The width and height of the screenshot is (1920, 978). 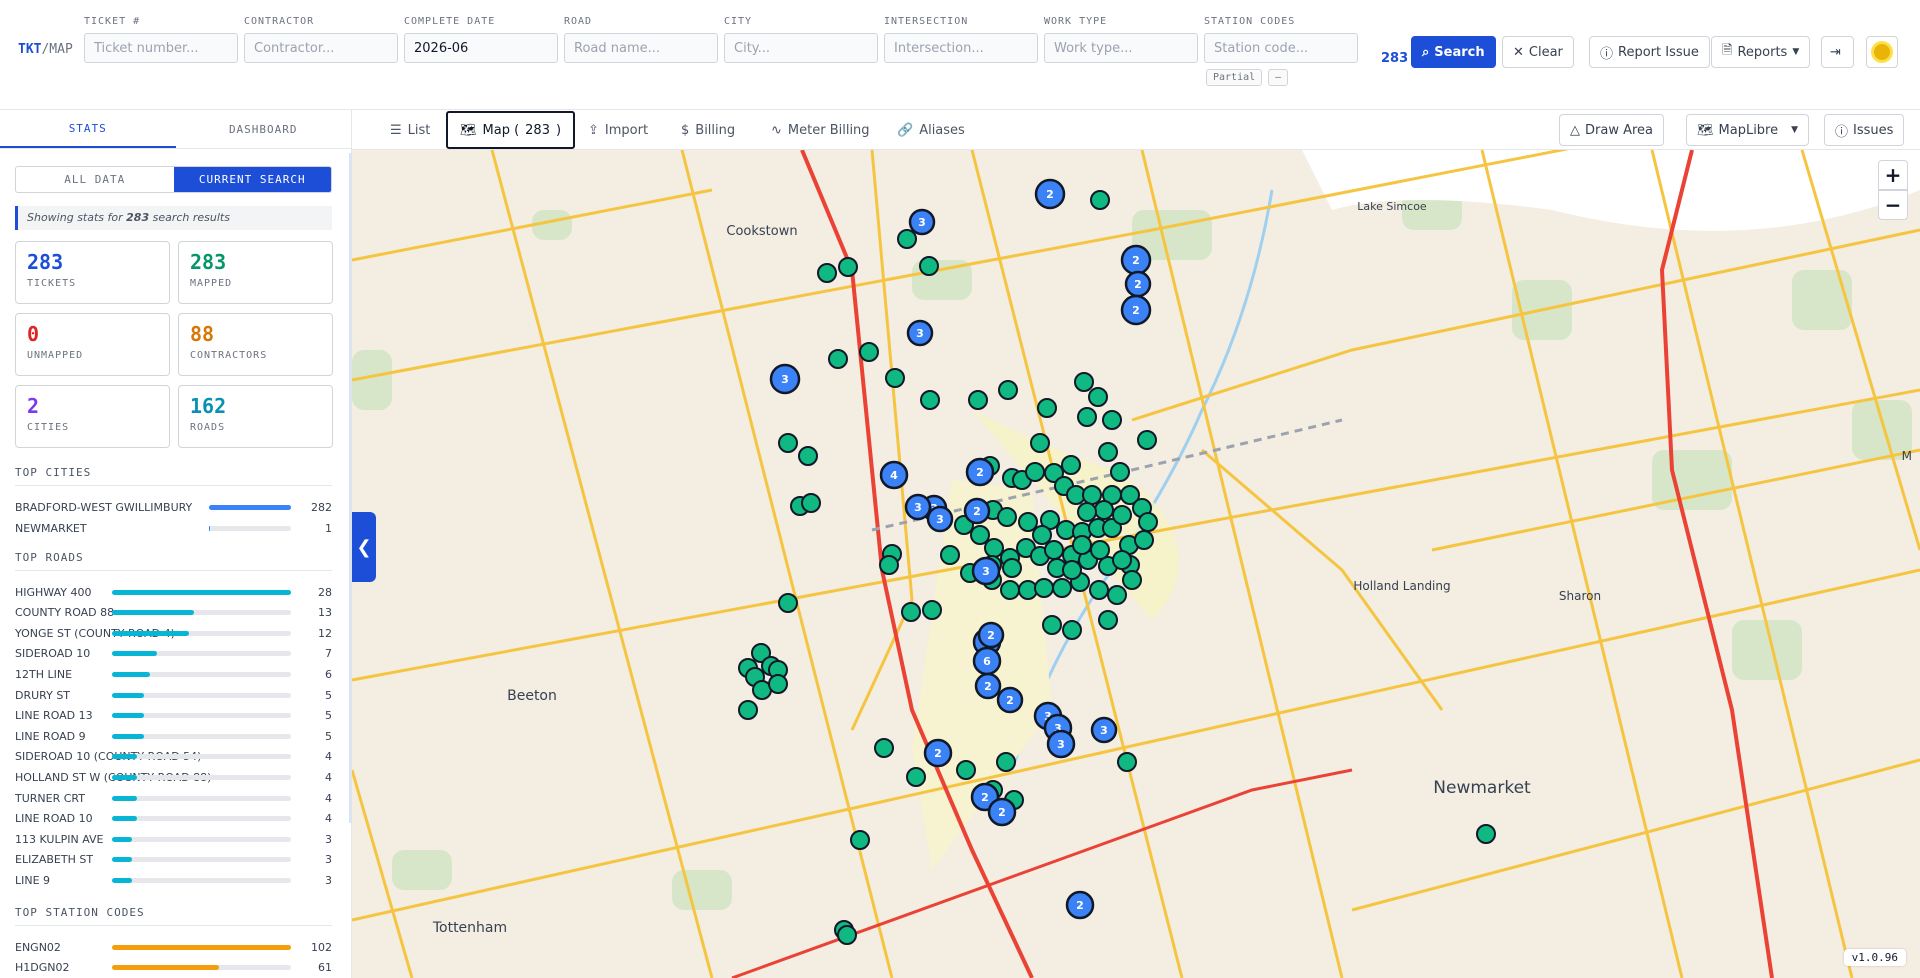 I want to click on map-icon: 🗺, so click(x=468, y=130).